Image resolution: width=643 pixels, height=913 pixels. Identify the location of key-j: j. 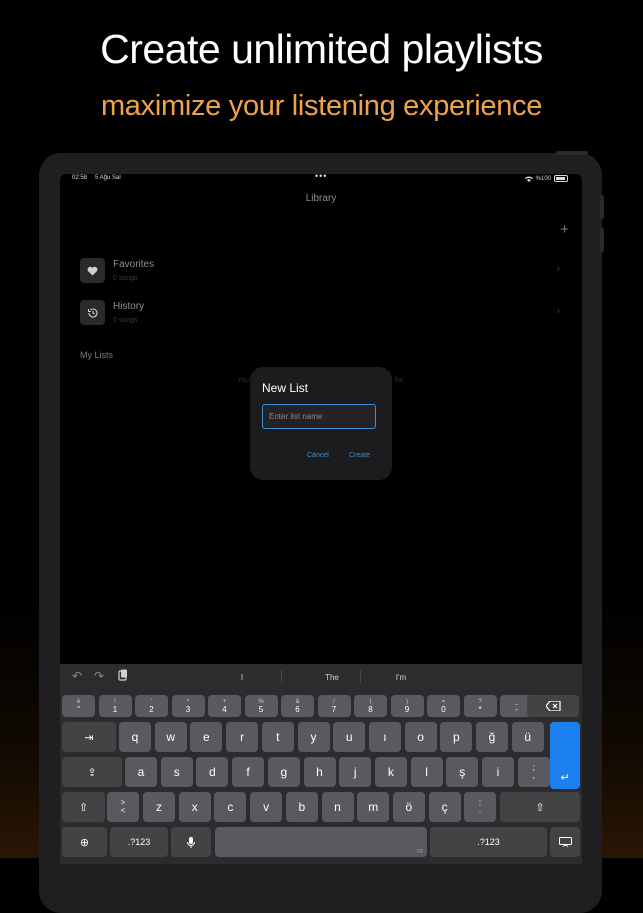
(355, 772).